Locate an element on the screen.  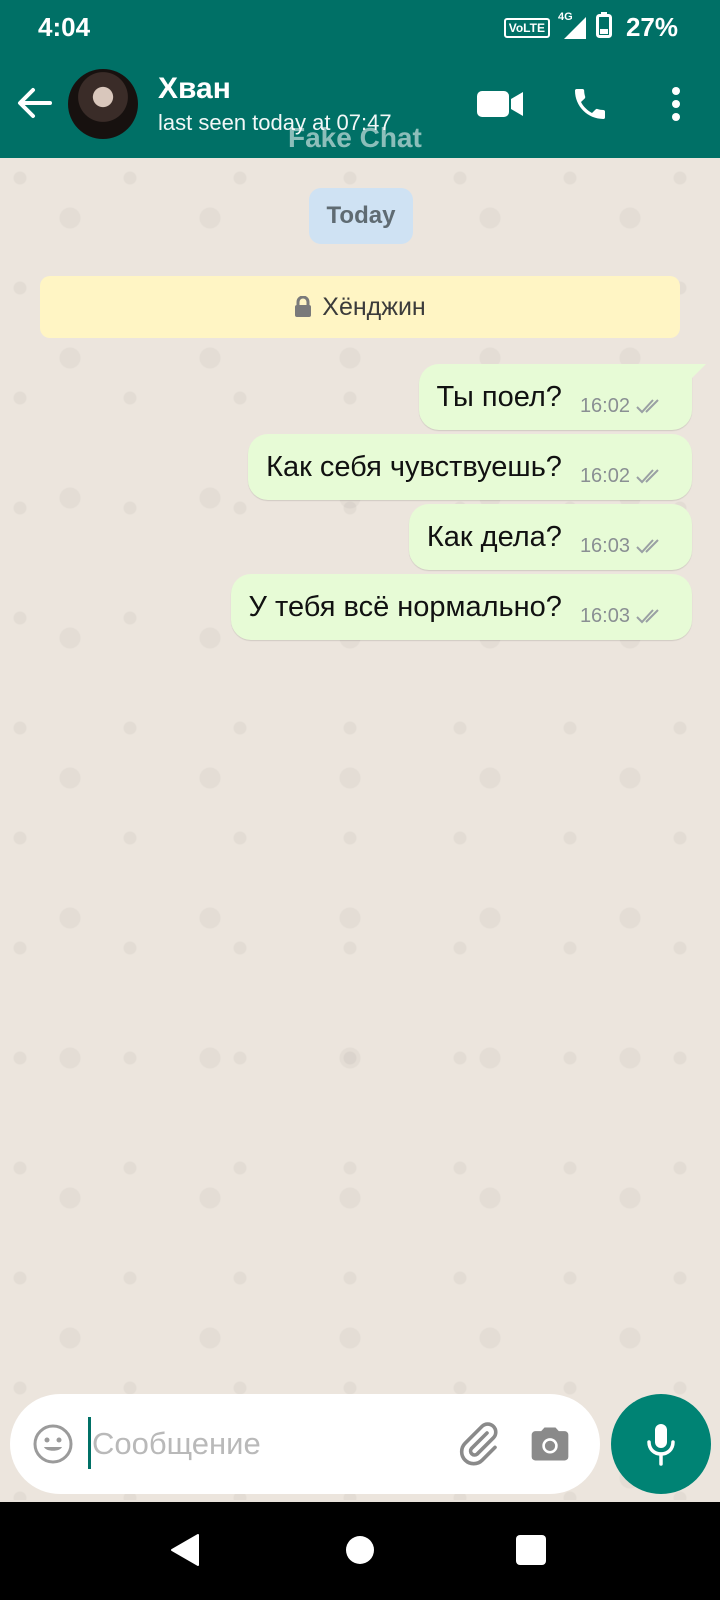
encryption-banner: Хёнджин is located at coordinates (360, 307).